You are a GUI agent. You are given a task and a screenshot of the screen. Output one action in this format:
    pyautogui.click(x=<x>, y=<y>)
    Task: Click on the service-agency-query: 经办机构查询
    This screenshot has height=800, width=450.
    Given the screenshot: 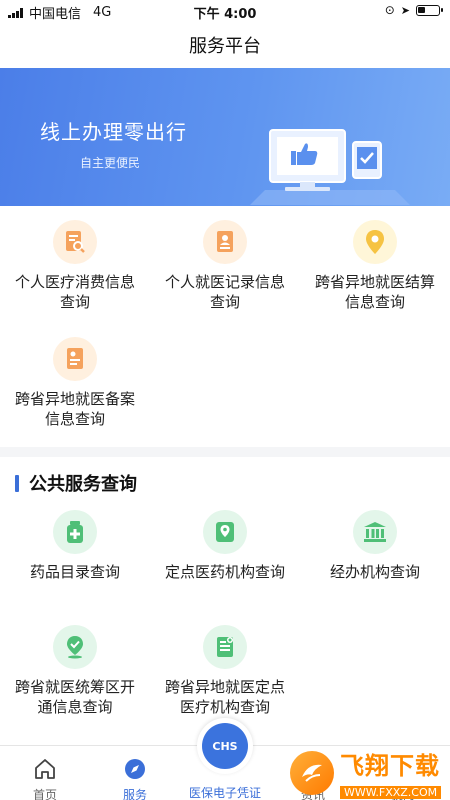 What is the action you would take?
    pyautogui.click(x=375, y=546)
    